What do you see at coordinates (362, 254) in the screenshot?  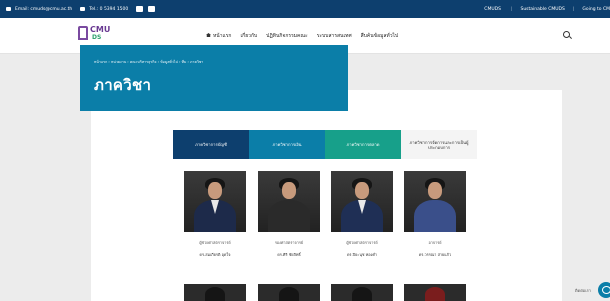 I see `staff-name: ดร.ปิยะนุช ทองคำ` at bounding box center [362, 254].